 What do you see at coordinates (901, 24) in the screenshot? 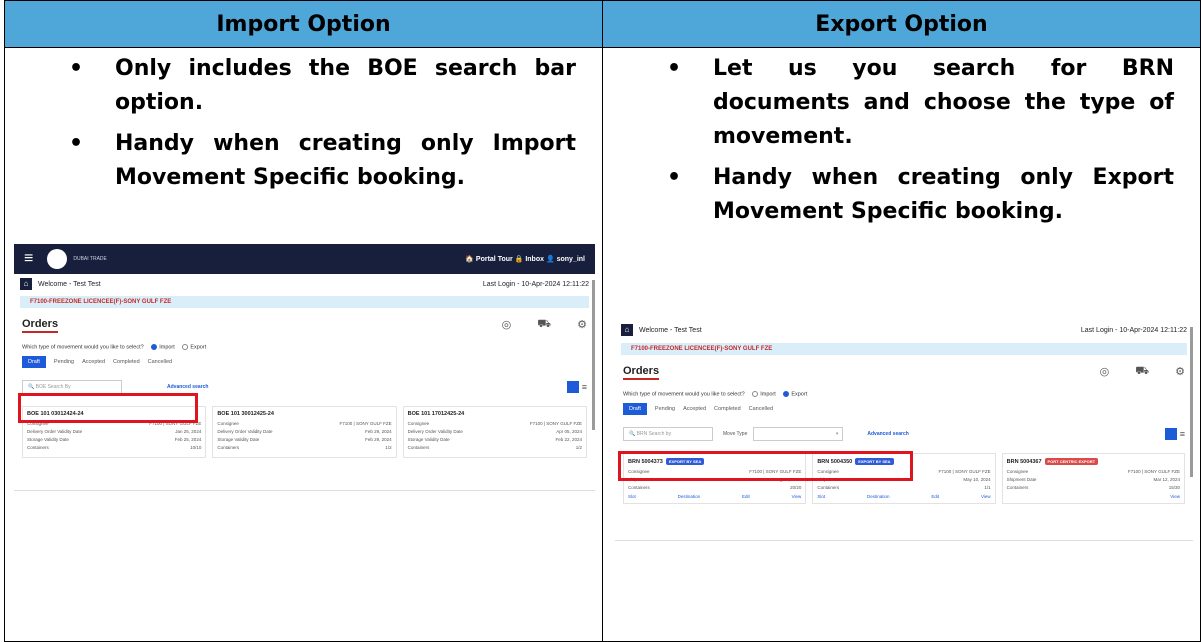
I see `export-header: Export Option` at bounding box center [901, 24].